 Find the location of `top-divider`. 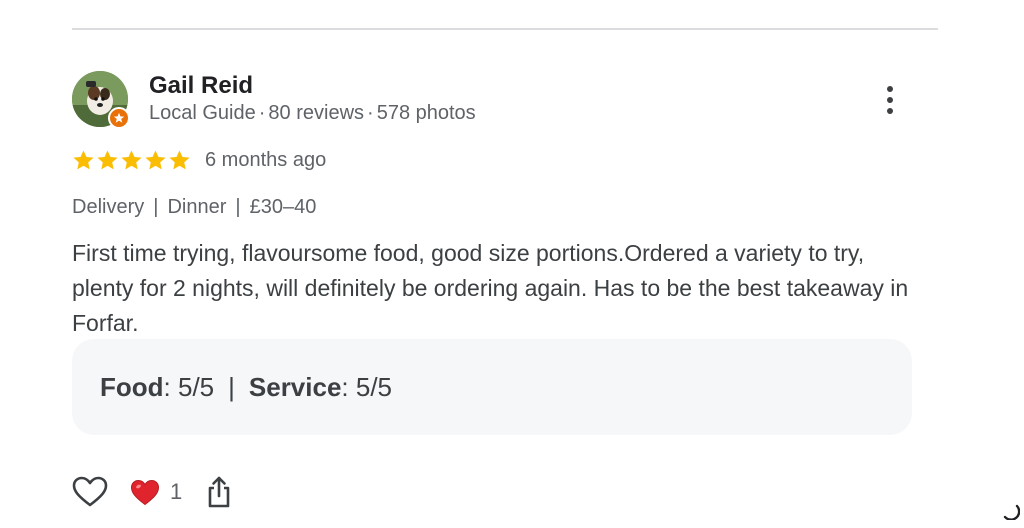

top-divider is located at coordinates (505, 29).